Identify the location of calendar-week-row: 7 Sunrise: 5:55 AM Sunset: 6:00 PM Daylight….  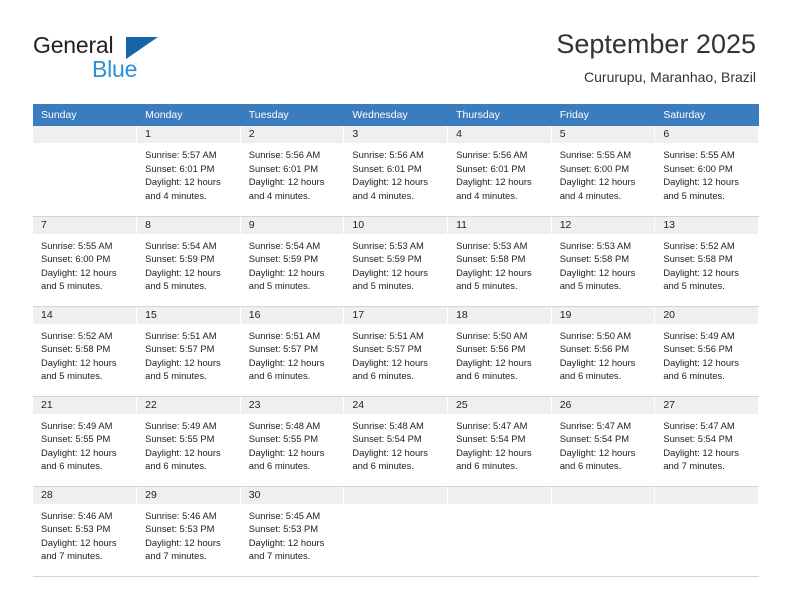
(396, 261).